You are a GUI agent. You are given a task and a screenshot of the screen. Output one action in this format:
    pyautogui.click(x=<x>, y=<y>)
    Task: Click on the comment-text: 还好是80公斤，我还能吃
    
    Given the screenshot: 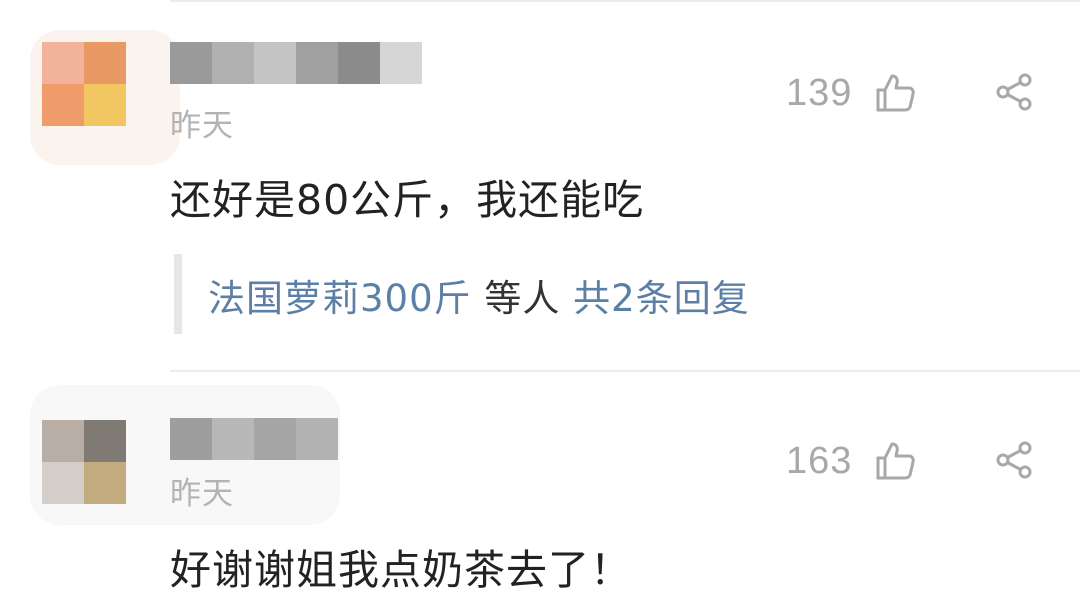 What is the action you would take?
    pyautogui.click(x=407, y=200)
    